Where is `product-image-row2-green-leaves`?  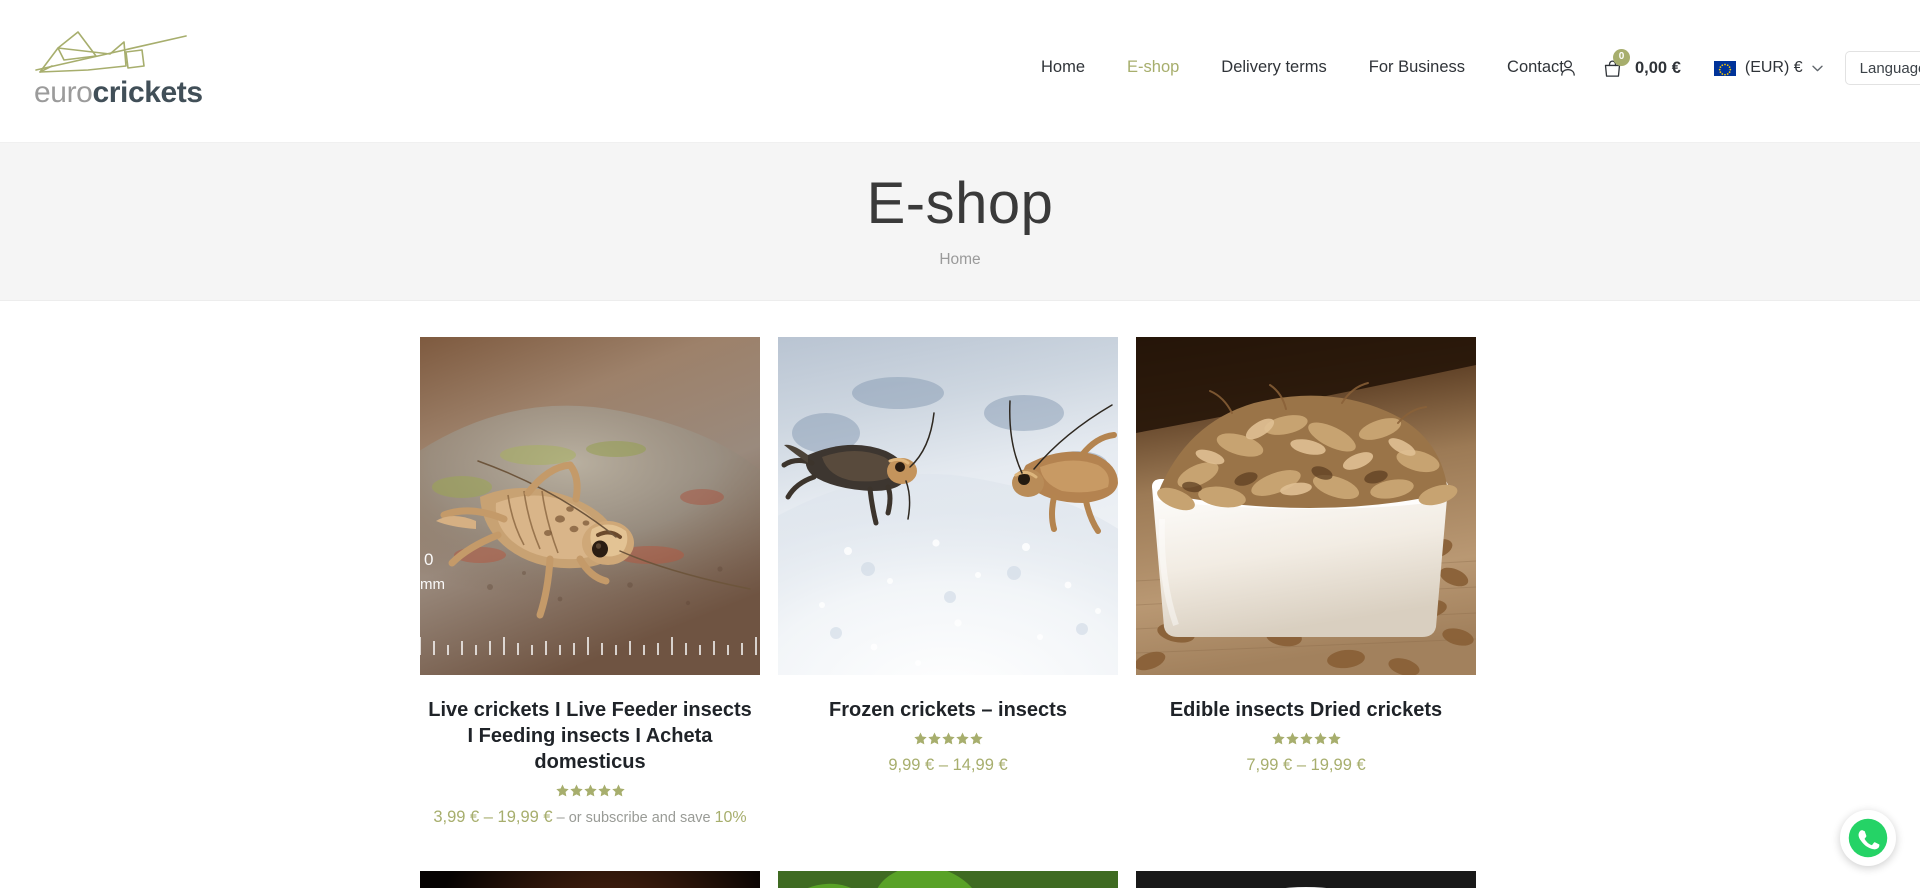
product-image-row2-green-leaves is located at coordinates (948, 879).